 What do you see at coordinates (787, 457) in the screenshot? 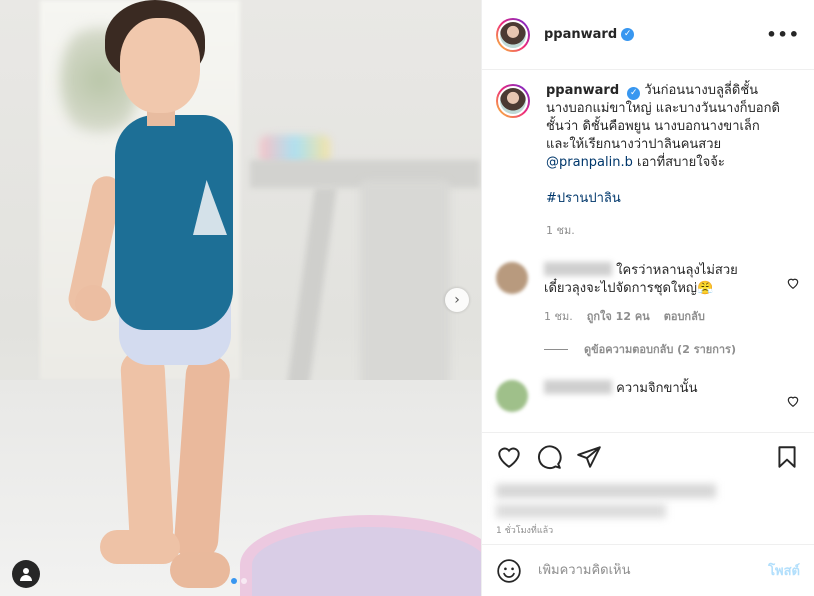
I see `save-bookmark-icon` at bounding box center [787, 457].